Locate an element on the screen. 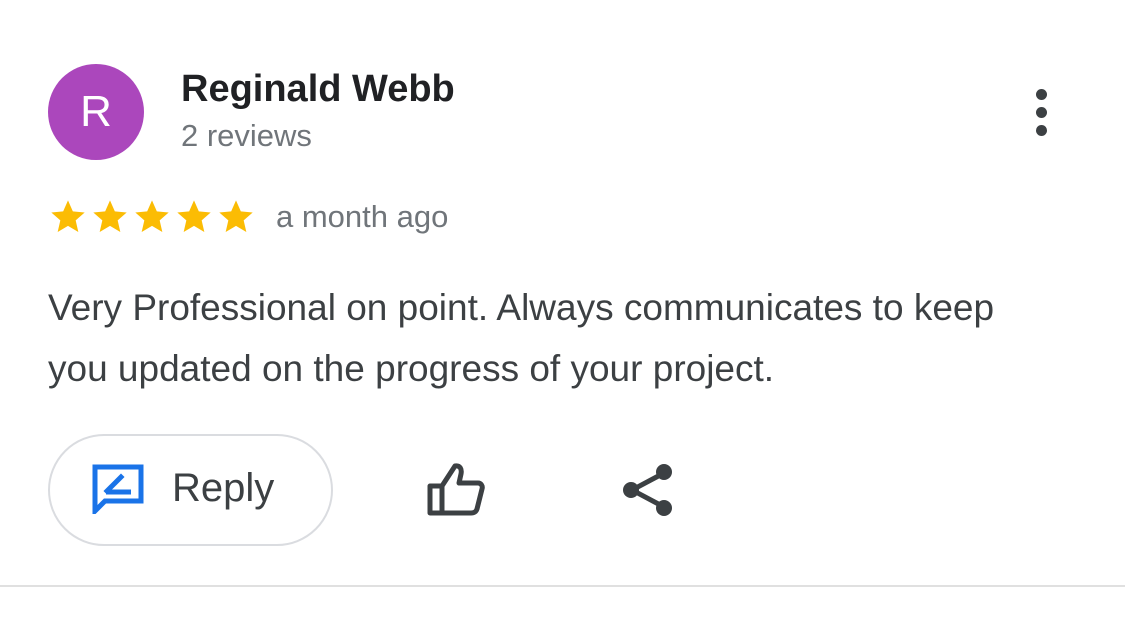  reply-button: Reply is located at coordinates (190, 490).